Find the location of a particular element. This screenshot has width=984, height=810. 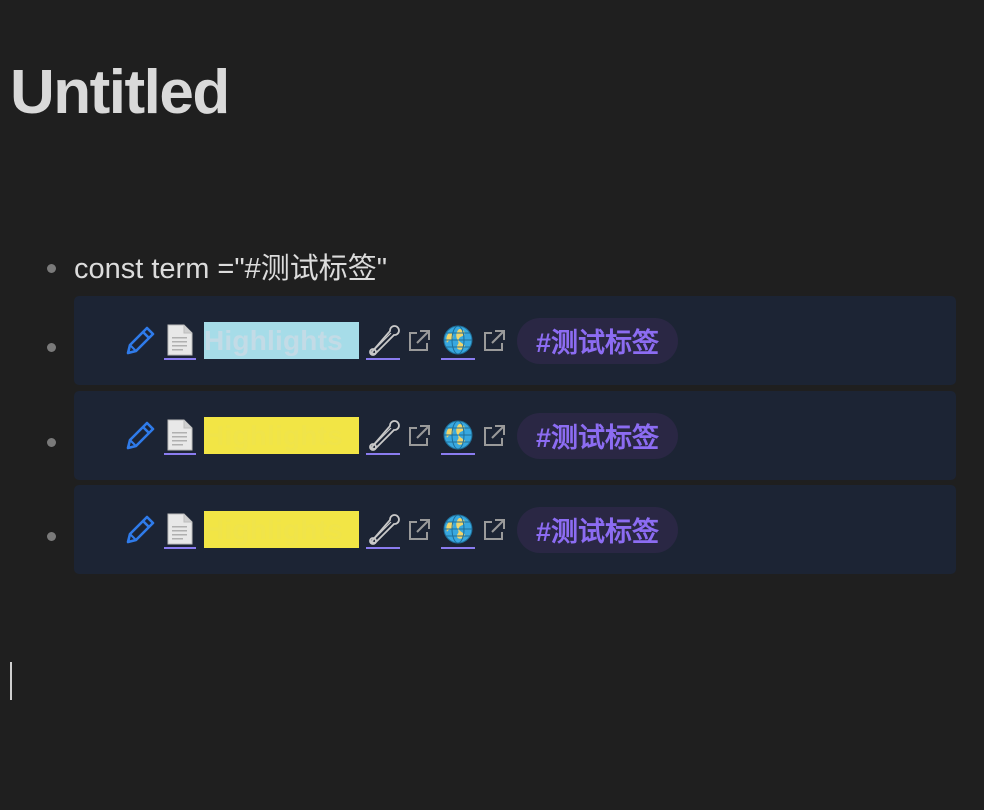

page-title: Untitled is located at coordinates (120, 93).